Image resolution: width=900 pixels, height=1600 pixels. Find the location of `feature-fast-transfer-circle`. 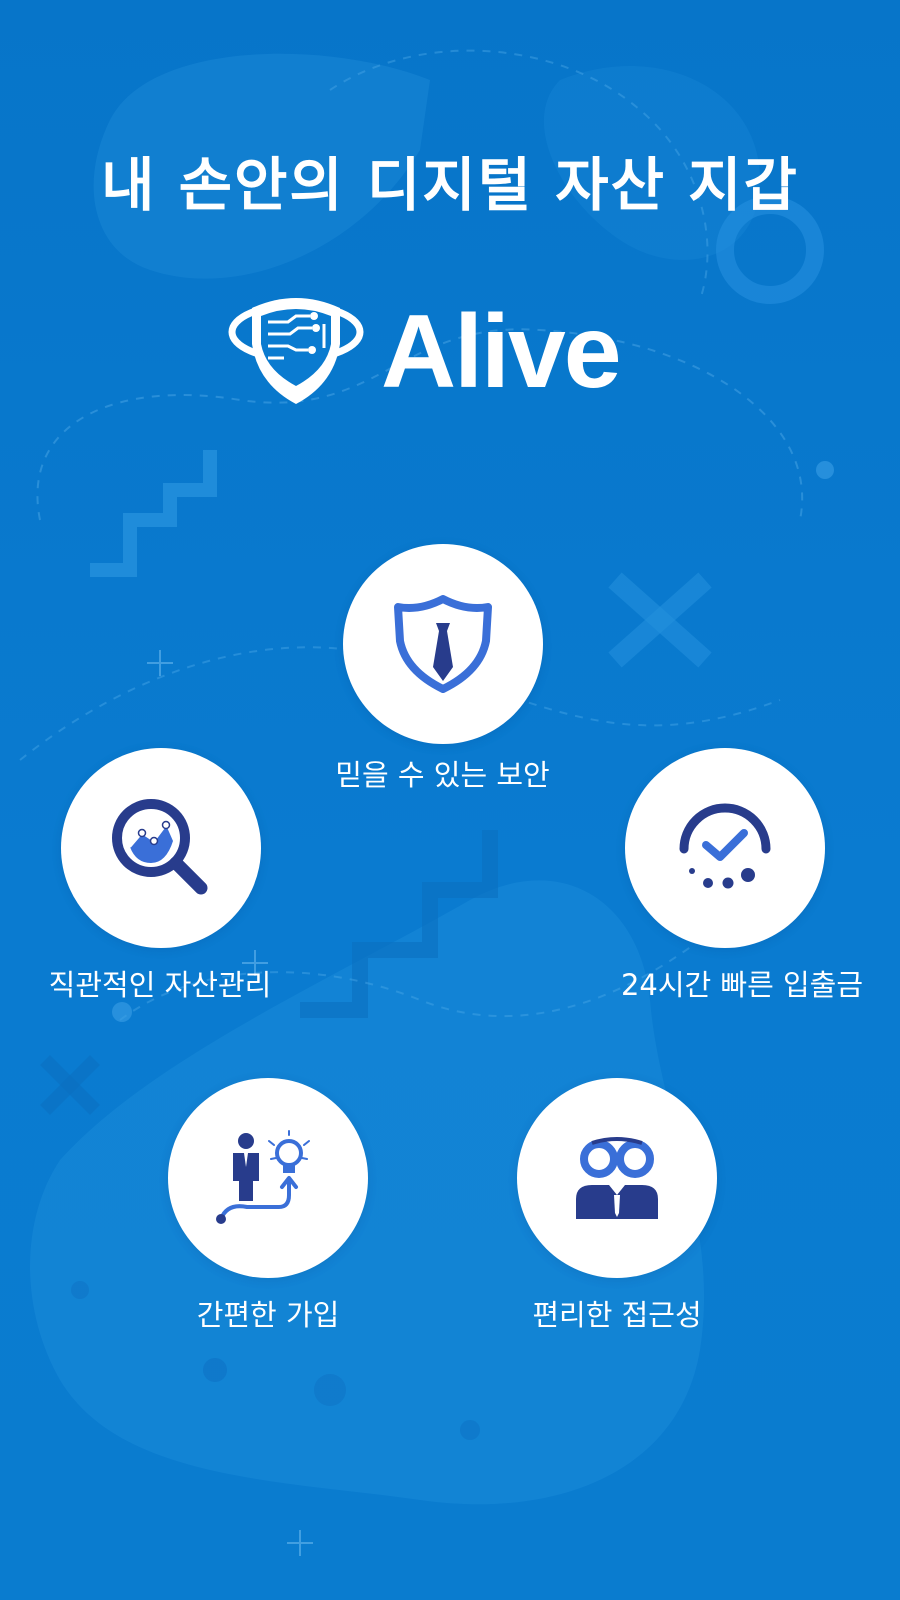

feature-fast-transfer-circle is located at coordinates (725, 848).